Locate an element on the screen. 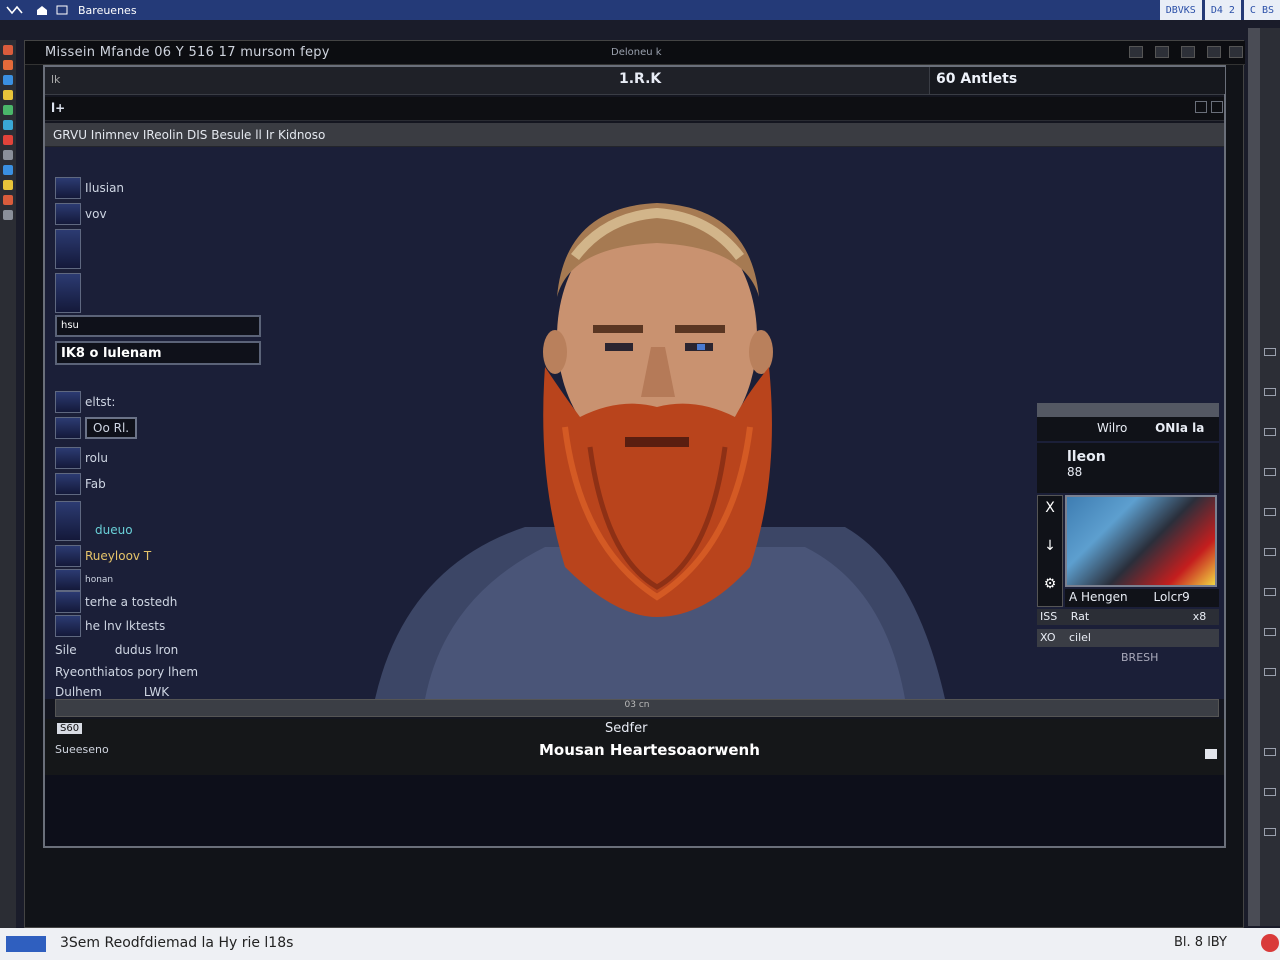  detail-title: lleon is located at coordinates (1086, 457).